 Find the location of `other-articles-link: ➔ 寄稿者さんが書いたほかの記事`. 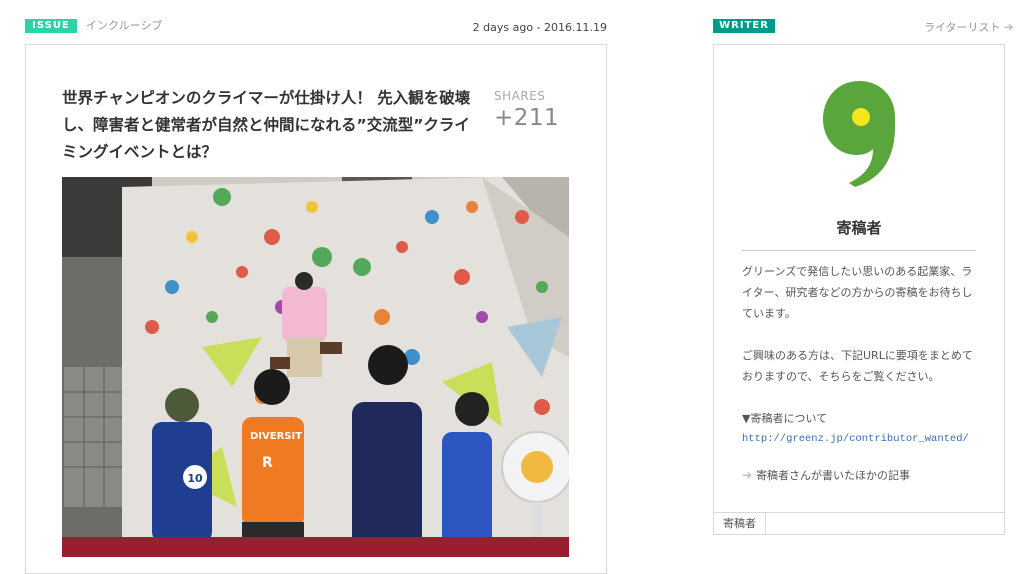

other-articles-link: ➔ 寄稿者さんが書いたほかの記事 is located at coordinates (826, 475).